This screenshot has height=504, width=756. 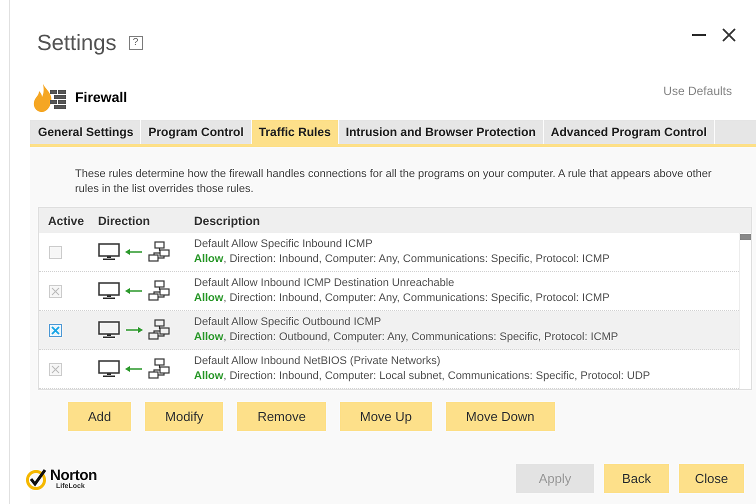 I want to click on rule-row: Default Allow Specific Outbound ICMP Allow, Direction: Outbound, Computer: Any, Communications: Specific, Protocol: ICMP, so click(x=389, y=330).